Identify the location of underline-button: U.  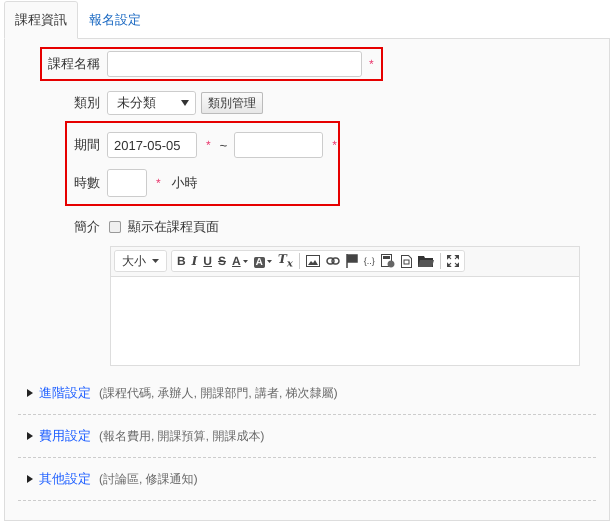
(207, 261).